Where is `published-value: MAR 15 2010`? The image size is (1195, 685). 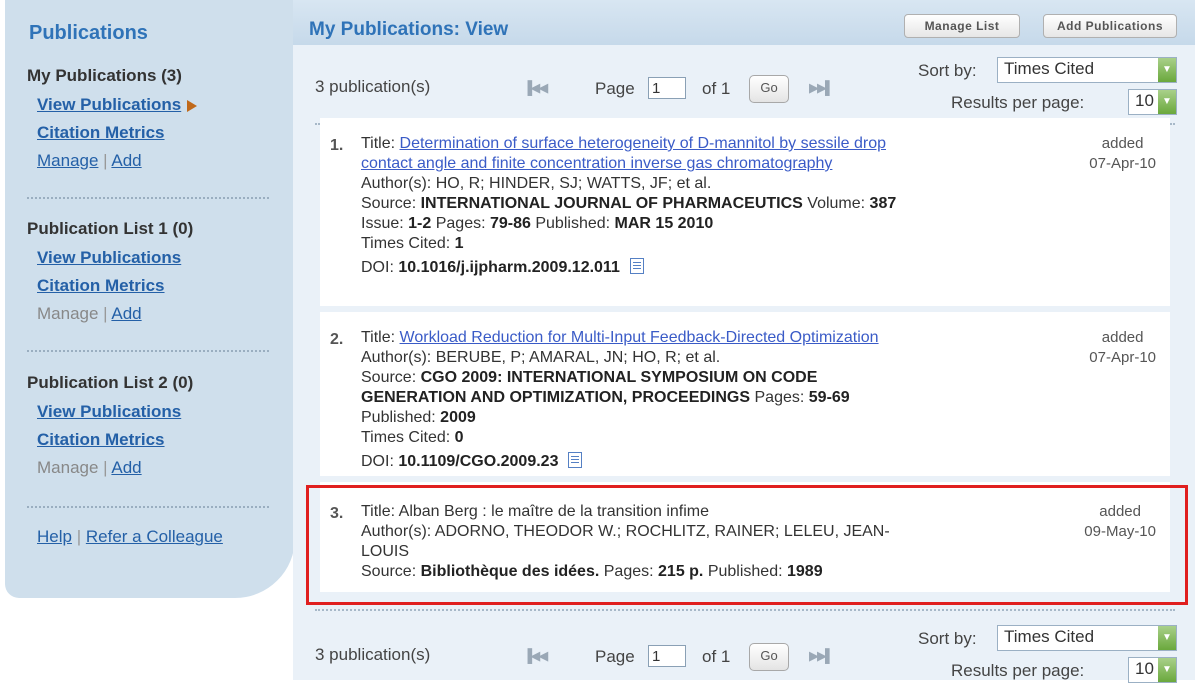
published-value: MAR 15 2010 is located at coordinates (664, 223).